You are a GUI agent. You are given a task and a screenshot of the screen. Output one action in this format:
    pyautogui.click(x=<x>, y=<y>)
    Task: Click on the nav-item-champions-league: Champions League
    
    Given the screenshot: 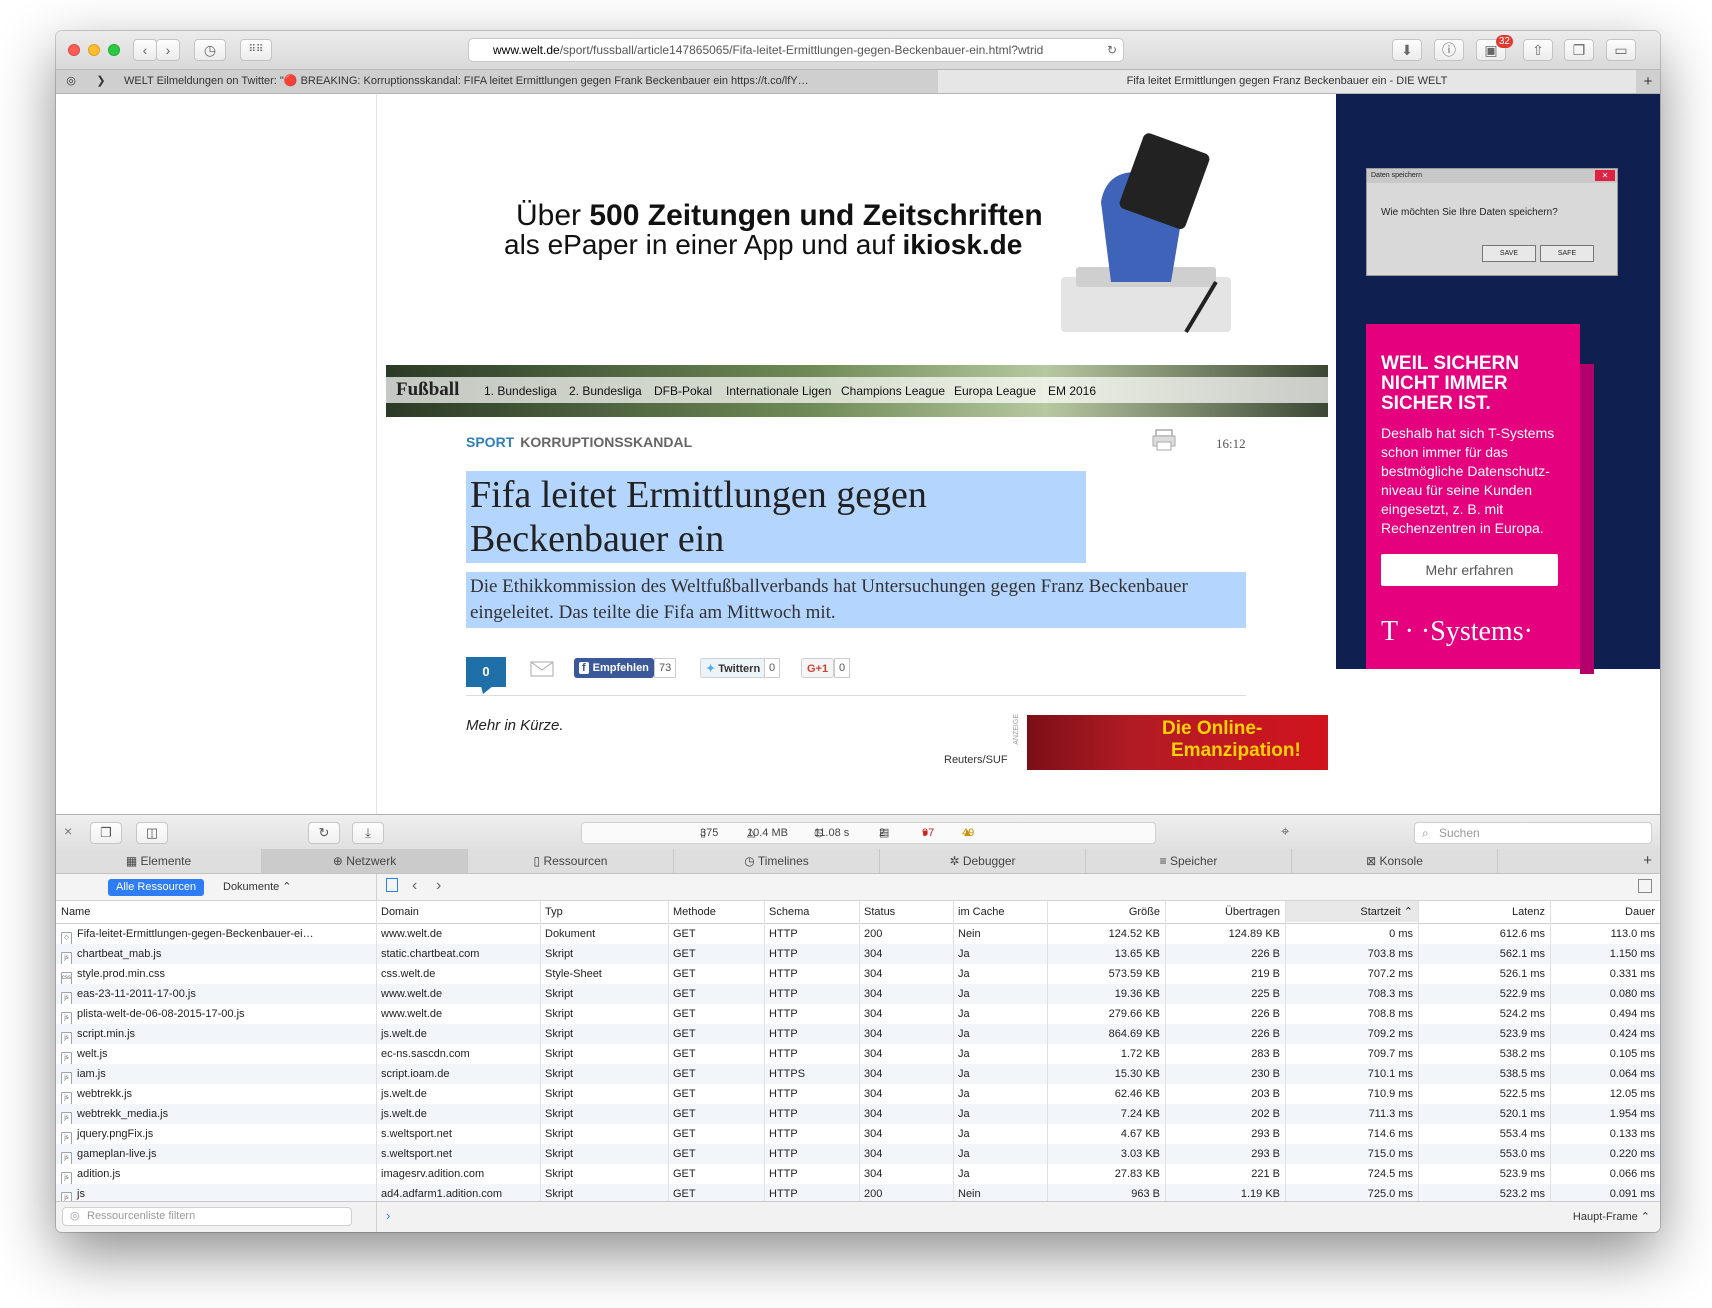 What is the action you would take?
    pyautogui.click(x=893, y=391)
    